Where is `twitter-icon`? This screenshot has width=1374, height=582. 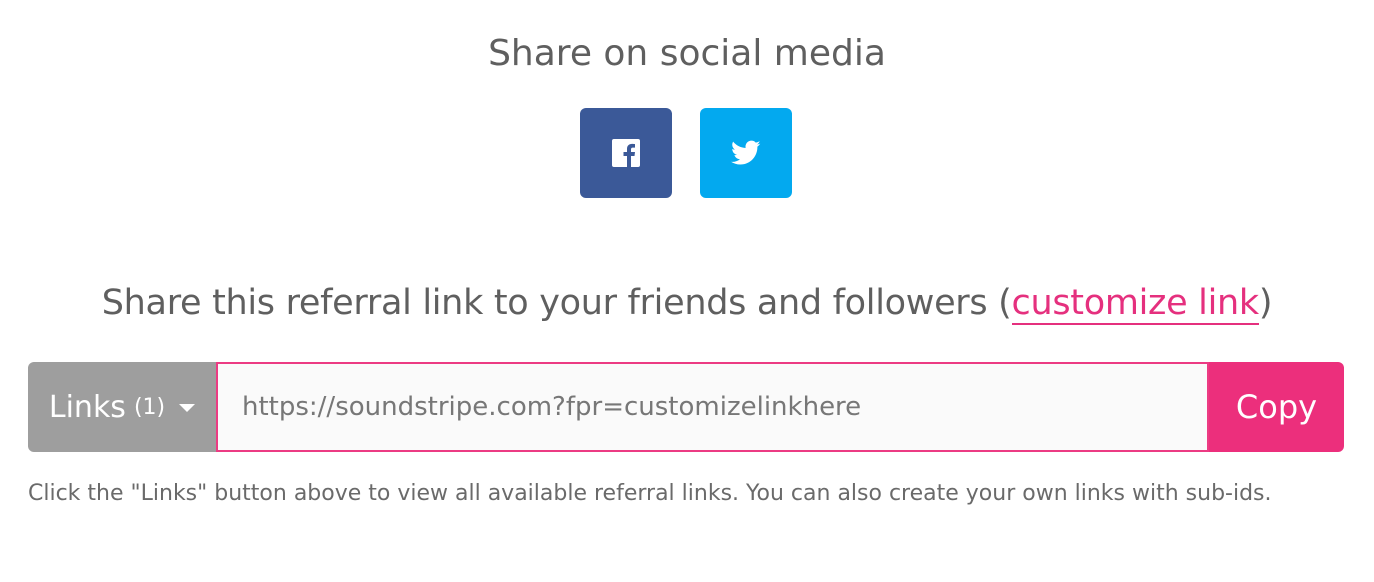 twitter-icon is located at coordinates (746, 153).